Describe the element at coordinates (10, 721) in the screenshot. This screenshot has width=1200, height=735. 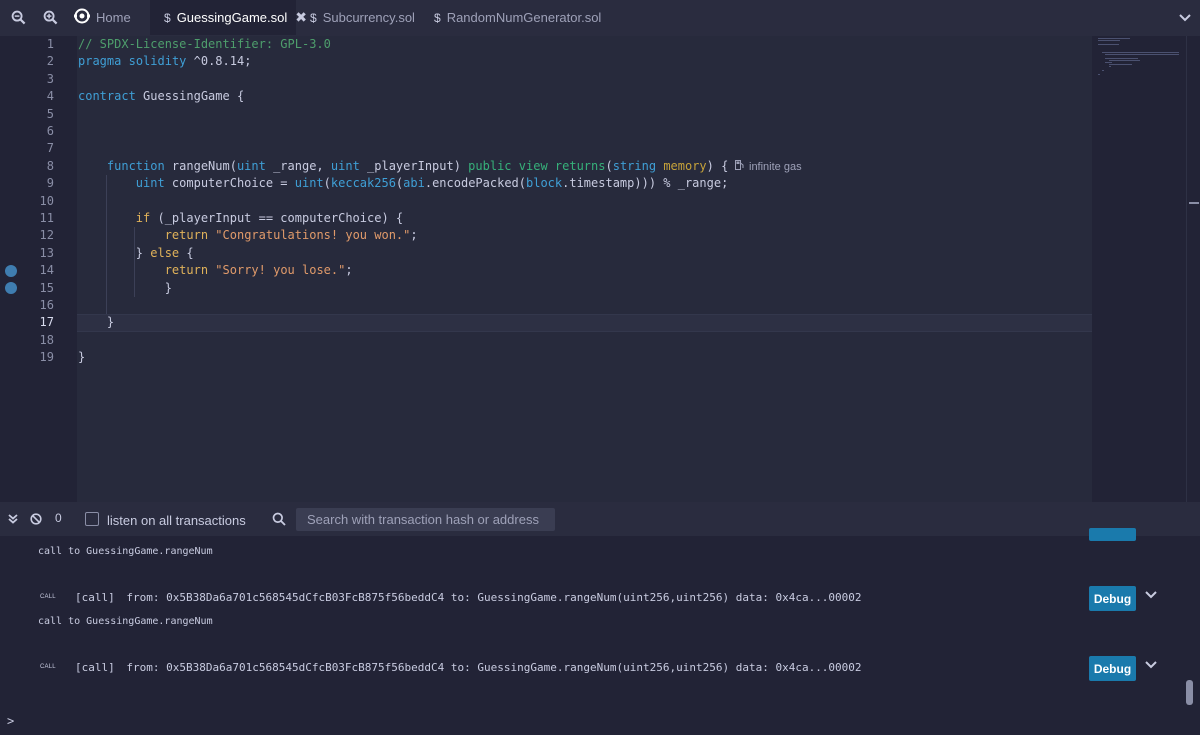
I see `terminal-prompt: >` at that location.